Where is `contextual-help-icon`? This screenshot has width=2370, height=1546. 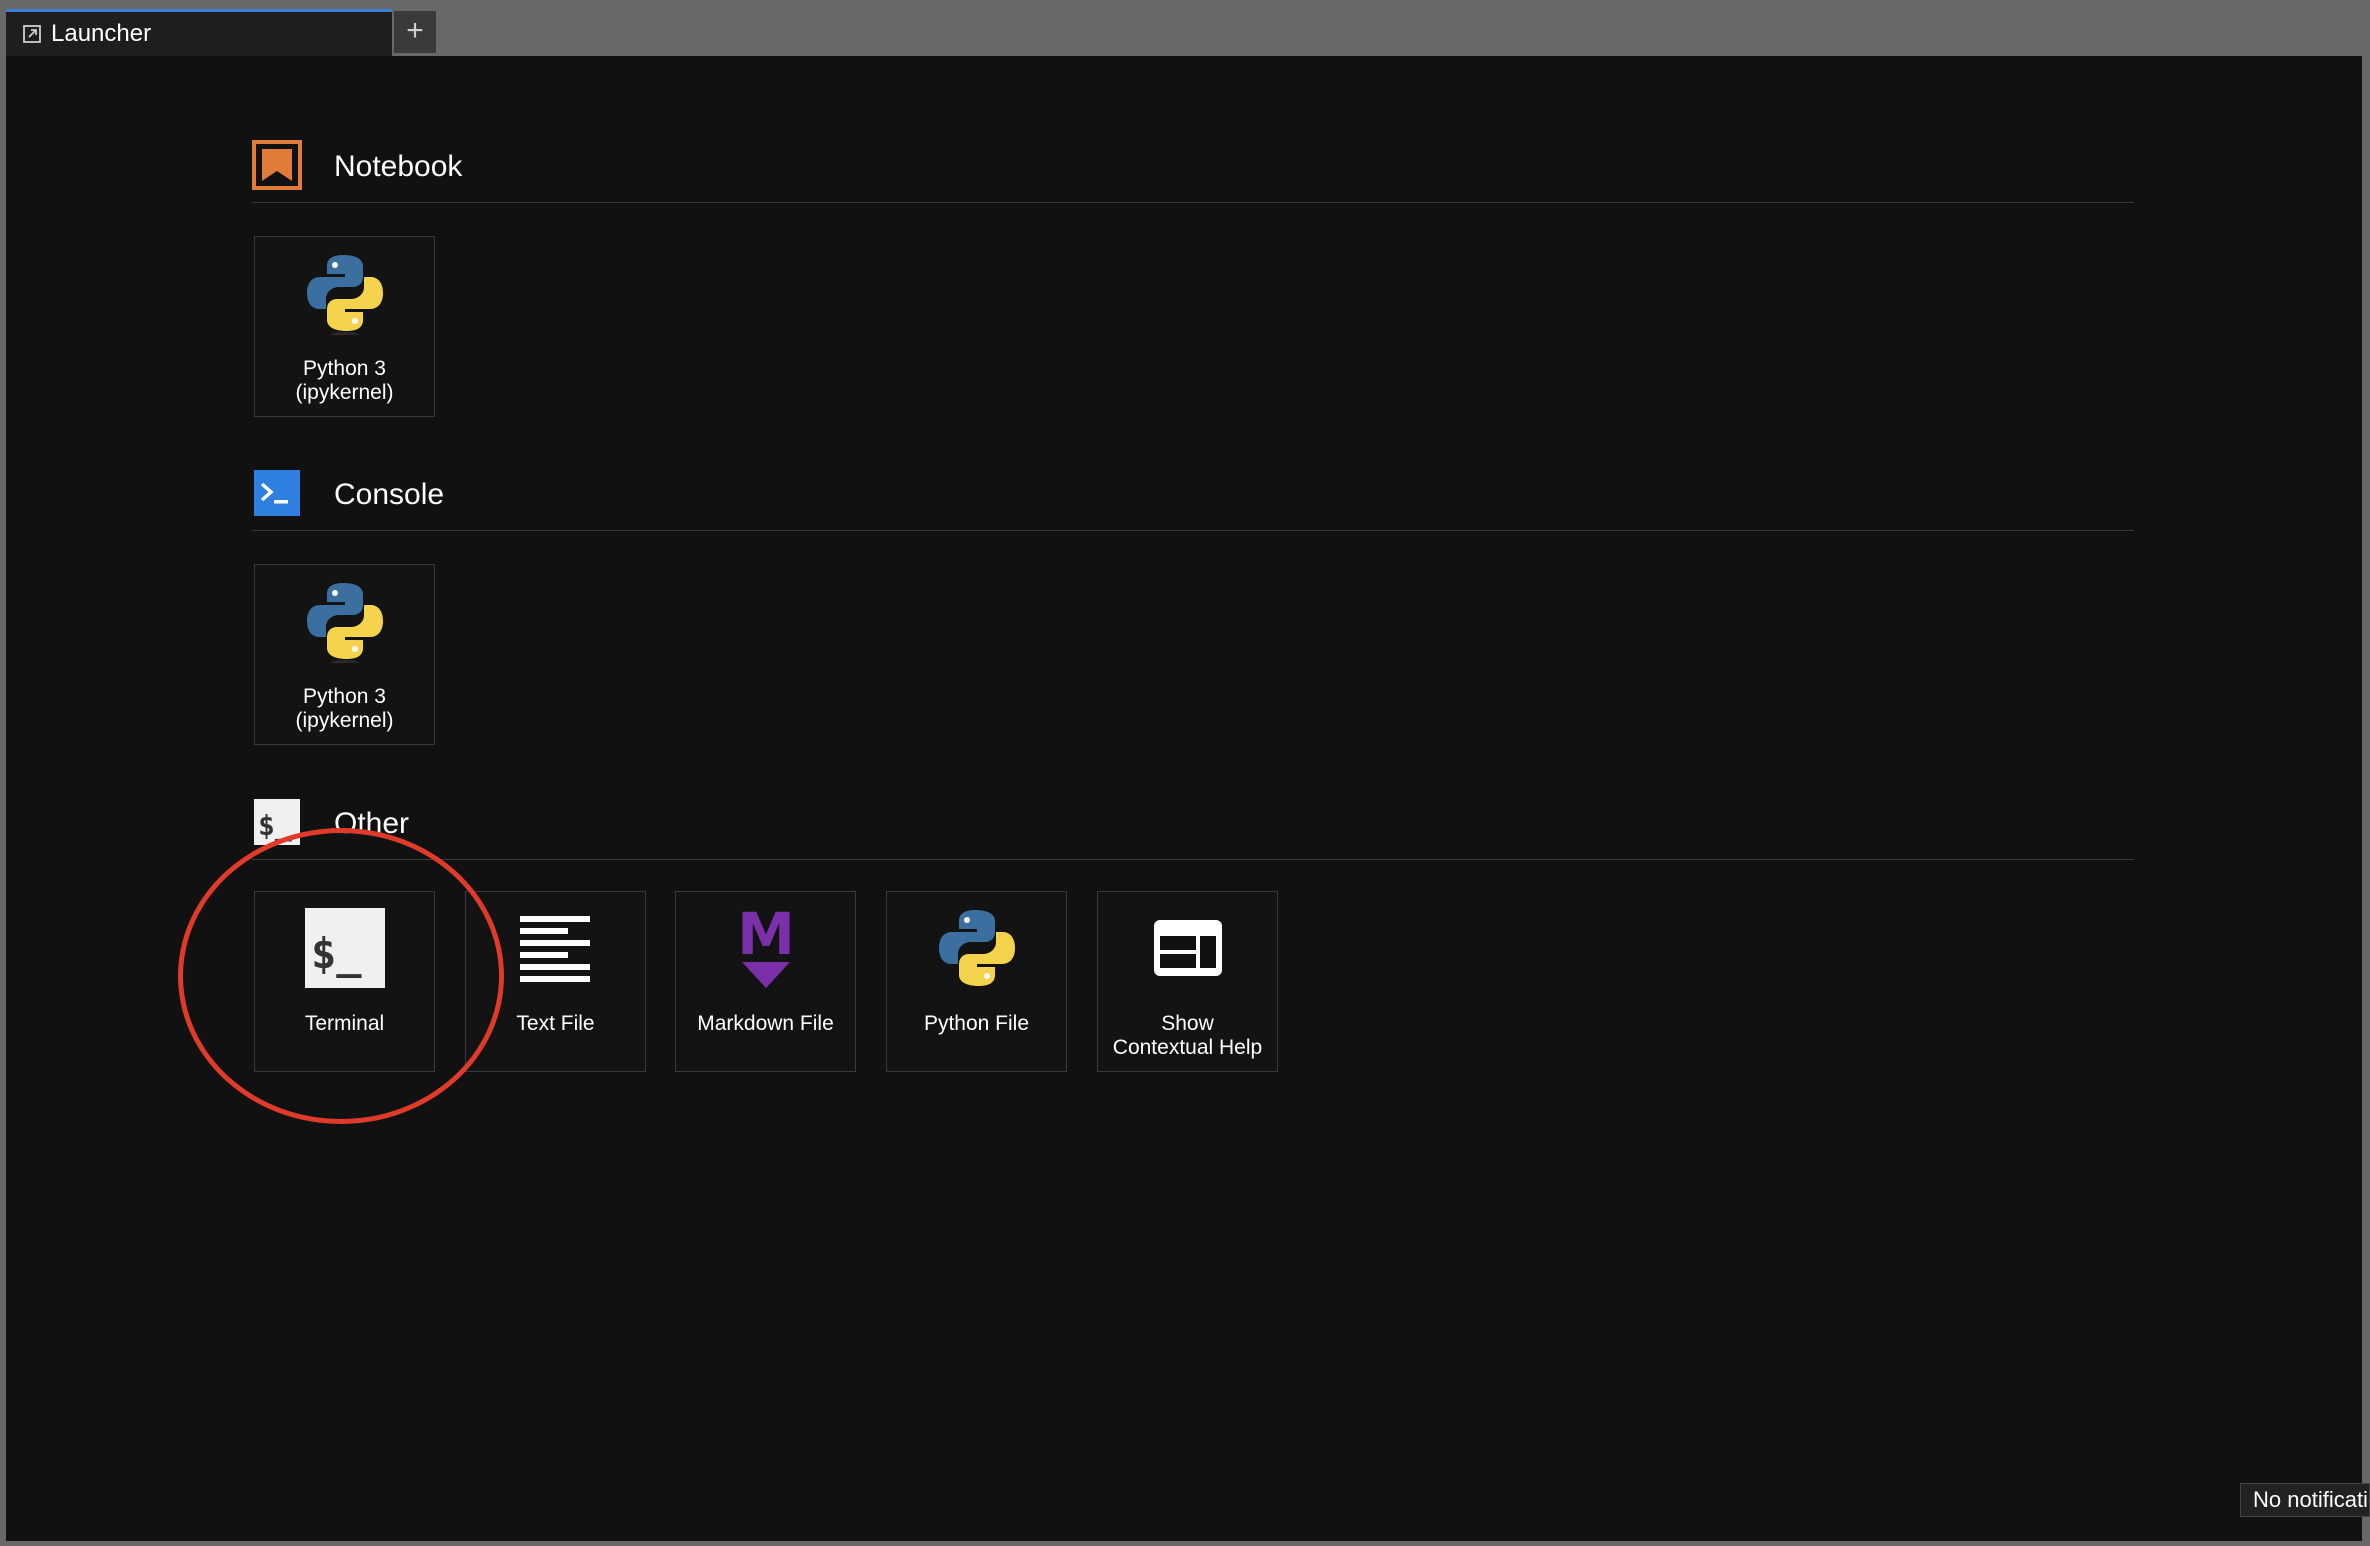 contextual-help-icon is located at coordinates (1187, 948).